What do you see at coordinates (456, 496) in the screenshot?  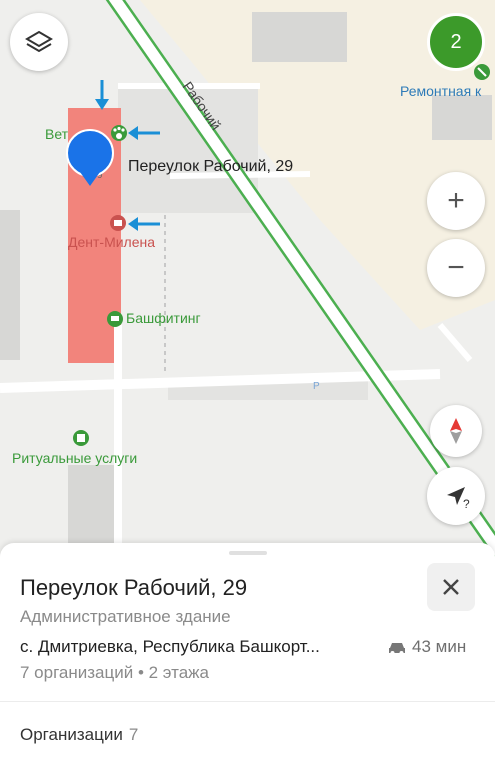 I see `my-location-button: ?` at bounding box center [456, 496].